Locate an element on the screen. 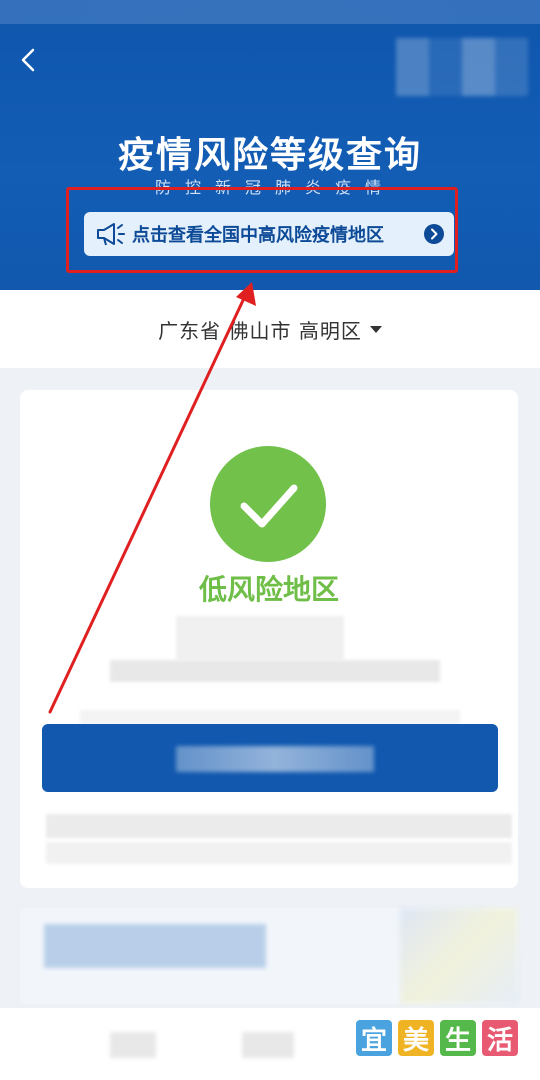 Image resolution: width=540 pixels, height=1080 pixels. watermark-char: 美 is located at coordinates (416, 1038).